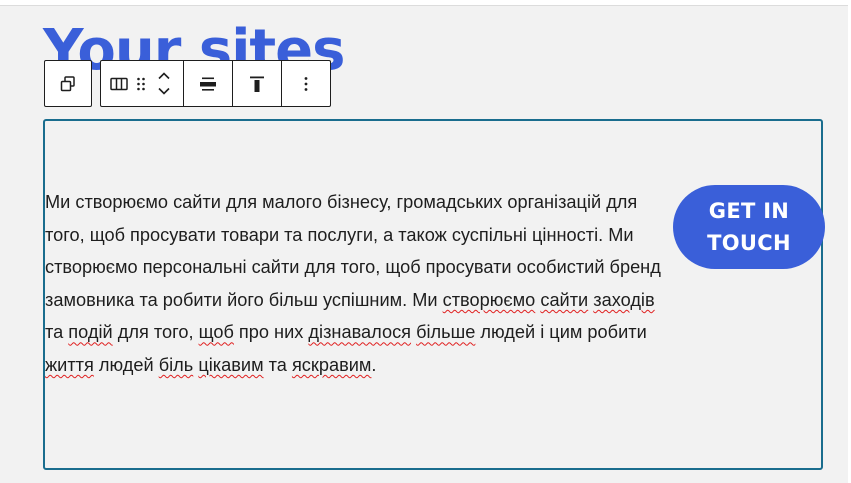  What do you see at coordinates (360, 332) in the screenshot?
I see `spellcheck-word: дізнавалося` at bounding box center [360, 332].